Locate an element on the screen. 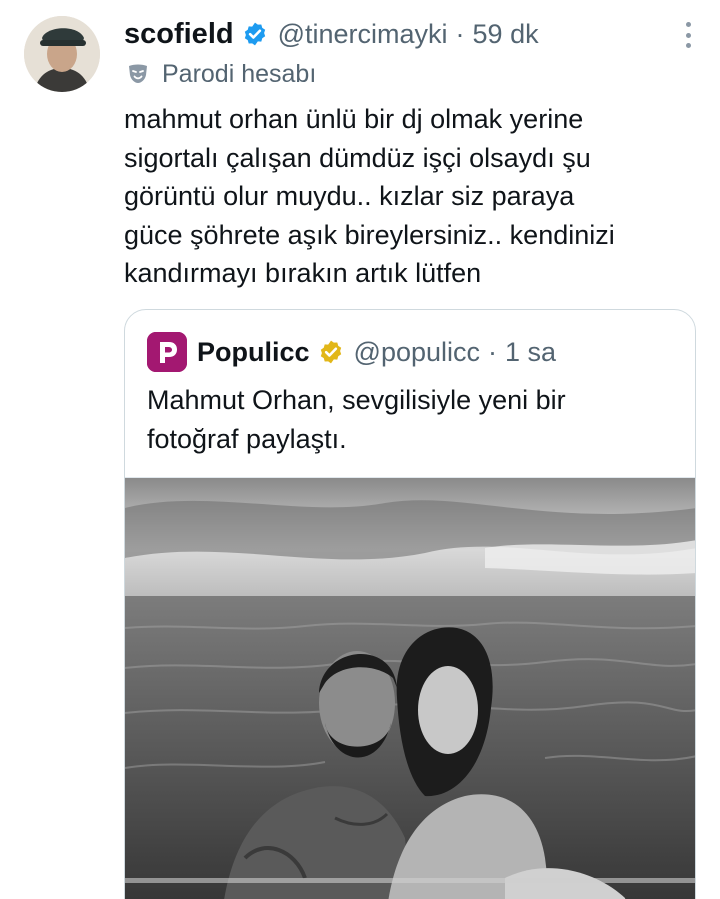  tweet-header: scofield @tinercimayki · 59 dk is located at coordinates (412, 34).